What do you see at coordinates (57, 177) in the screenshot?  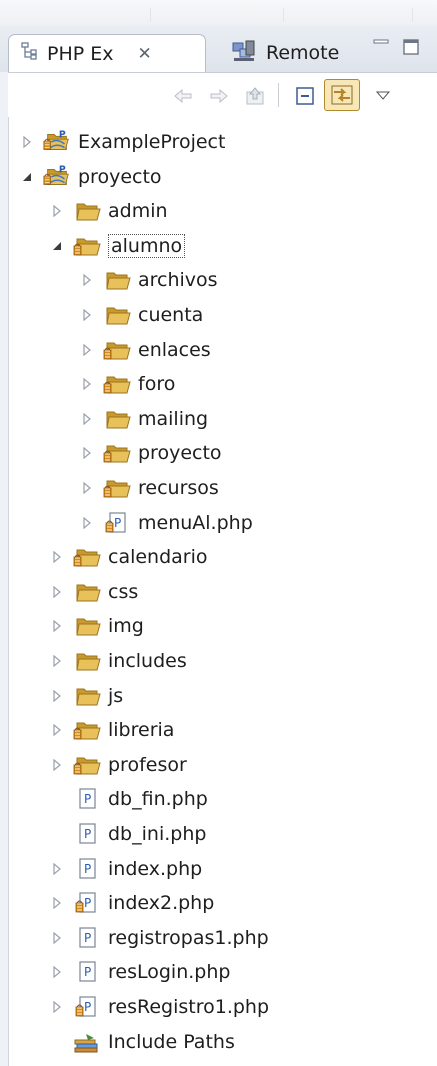 I see `php-project-icon: P` at bounding box center [57, 177].